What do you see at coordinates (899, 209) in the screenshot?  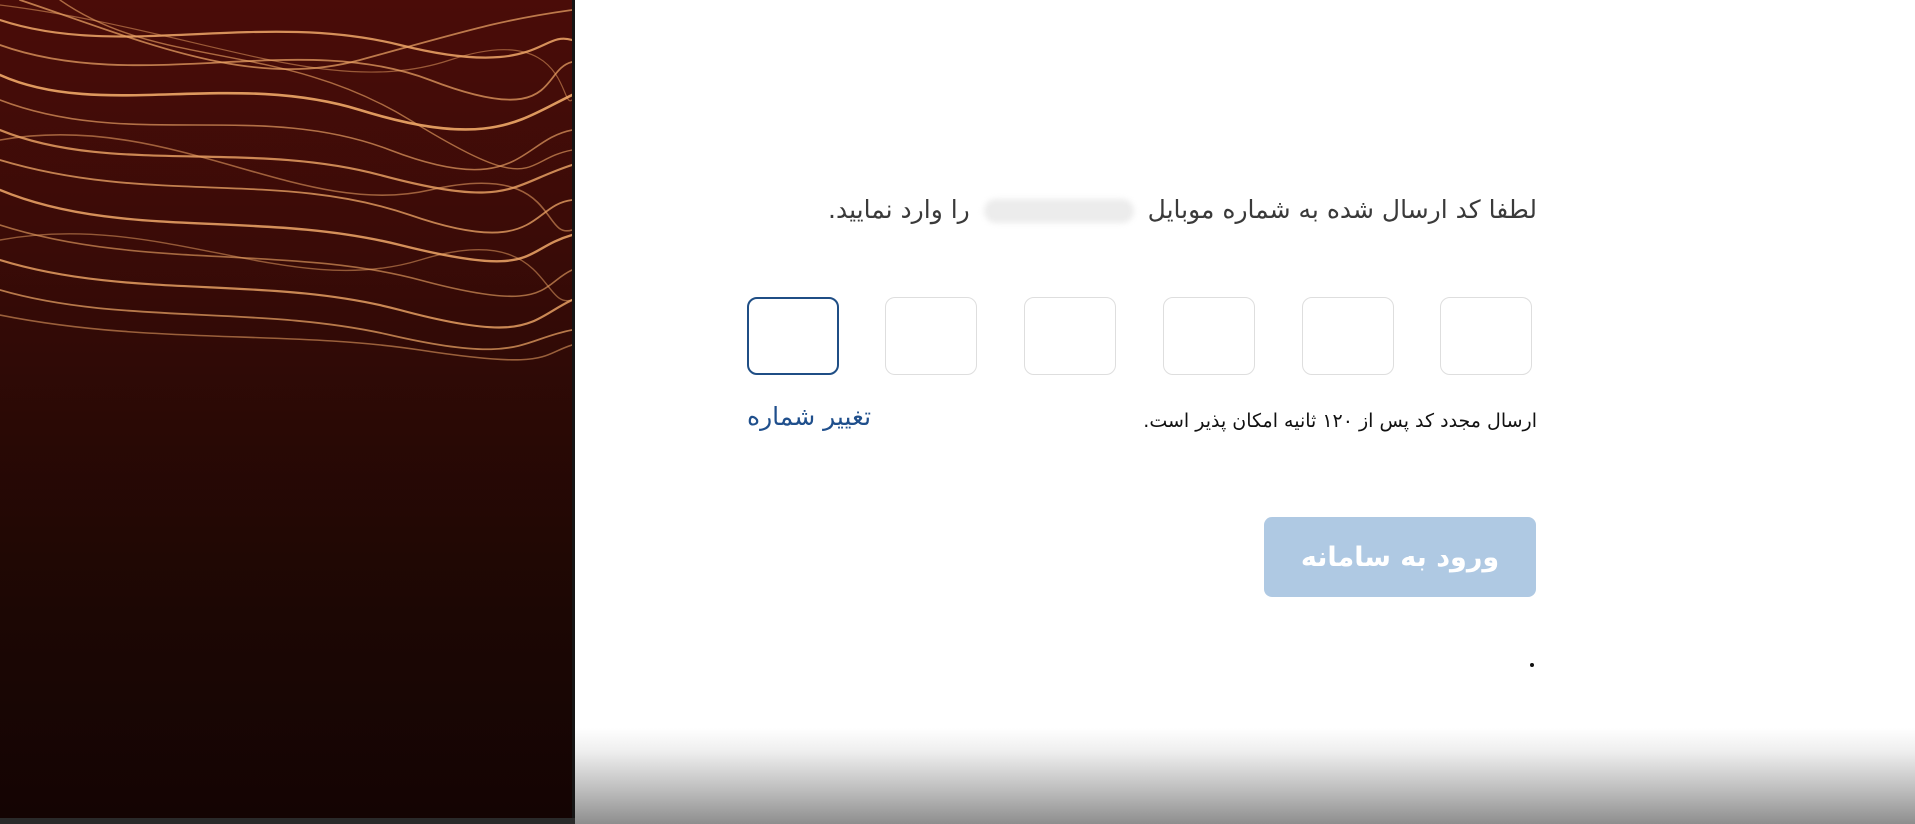 I see `instruction-text-end: را وارد نمایید.` at bounding box center [899, 209].